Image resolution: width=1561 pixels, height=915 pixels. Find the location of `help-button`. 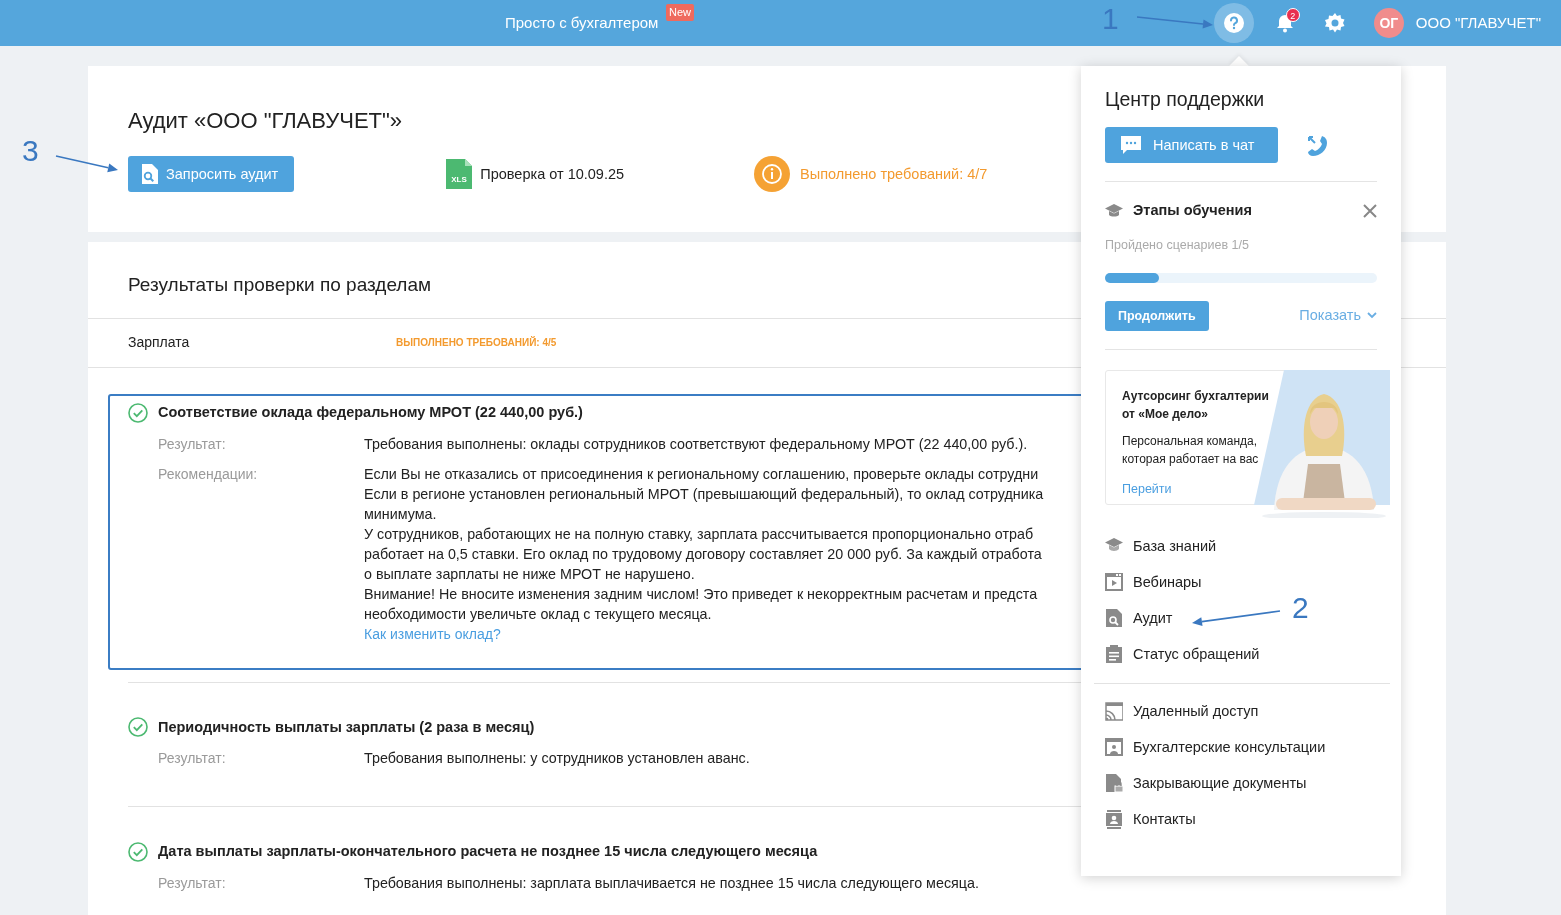

help-button is located at coordinates (1233, 23).